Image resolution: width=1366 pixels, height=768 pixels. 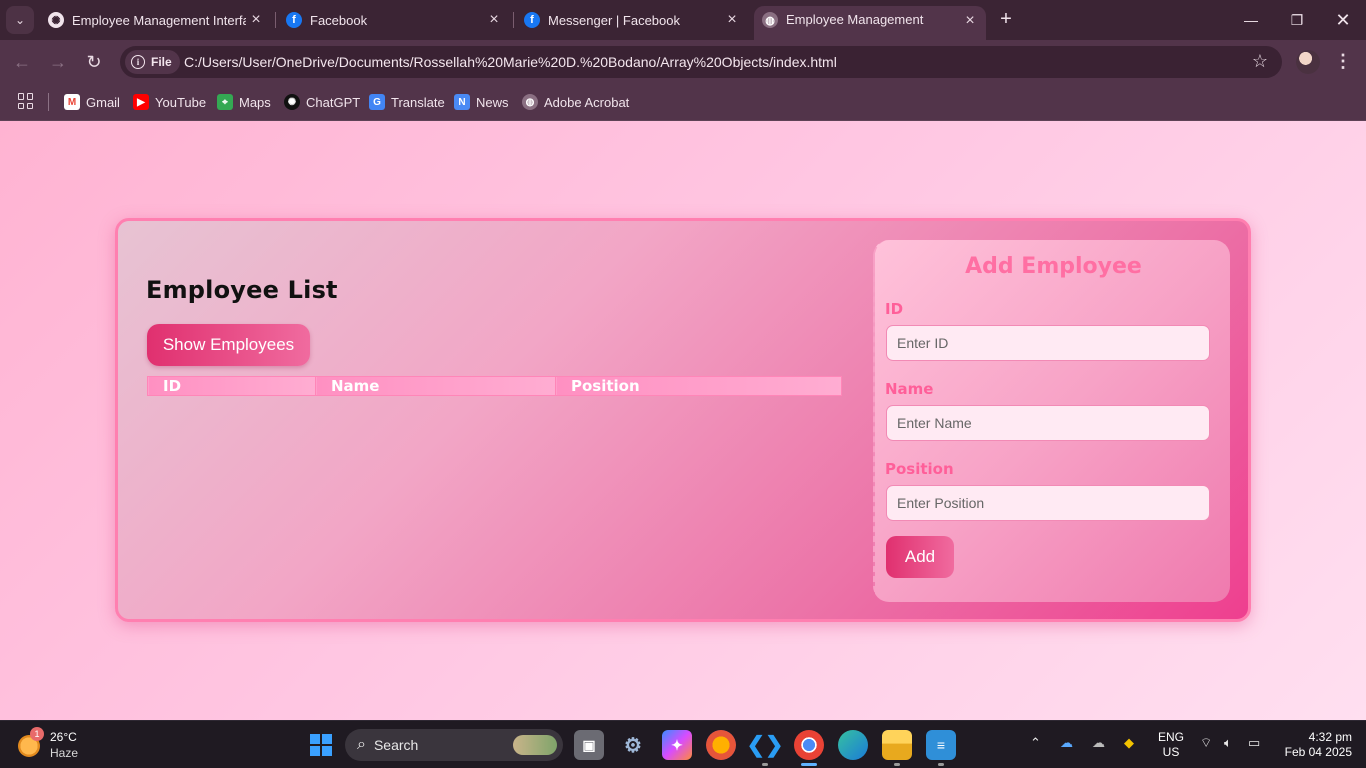 What do you see at coordinates (294, 20) in the screenshot?
I see `facebook-icon: f` at bounding box center [294, 20].